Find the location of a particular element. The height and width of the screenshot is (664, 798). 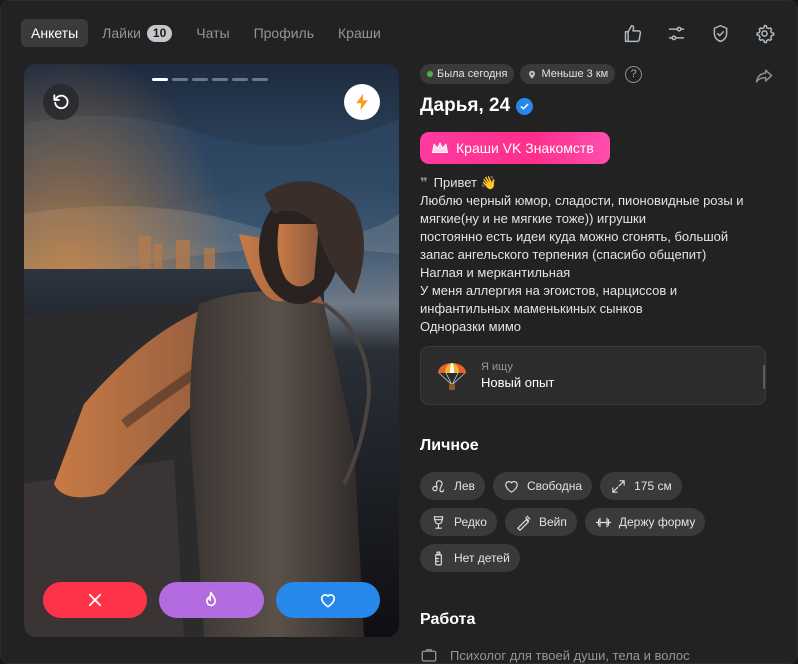

tag-relationship-label: Свободна is located at coordinates (554, 486).